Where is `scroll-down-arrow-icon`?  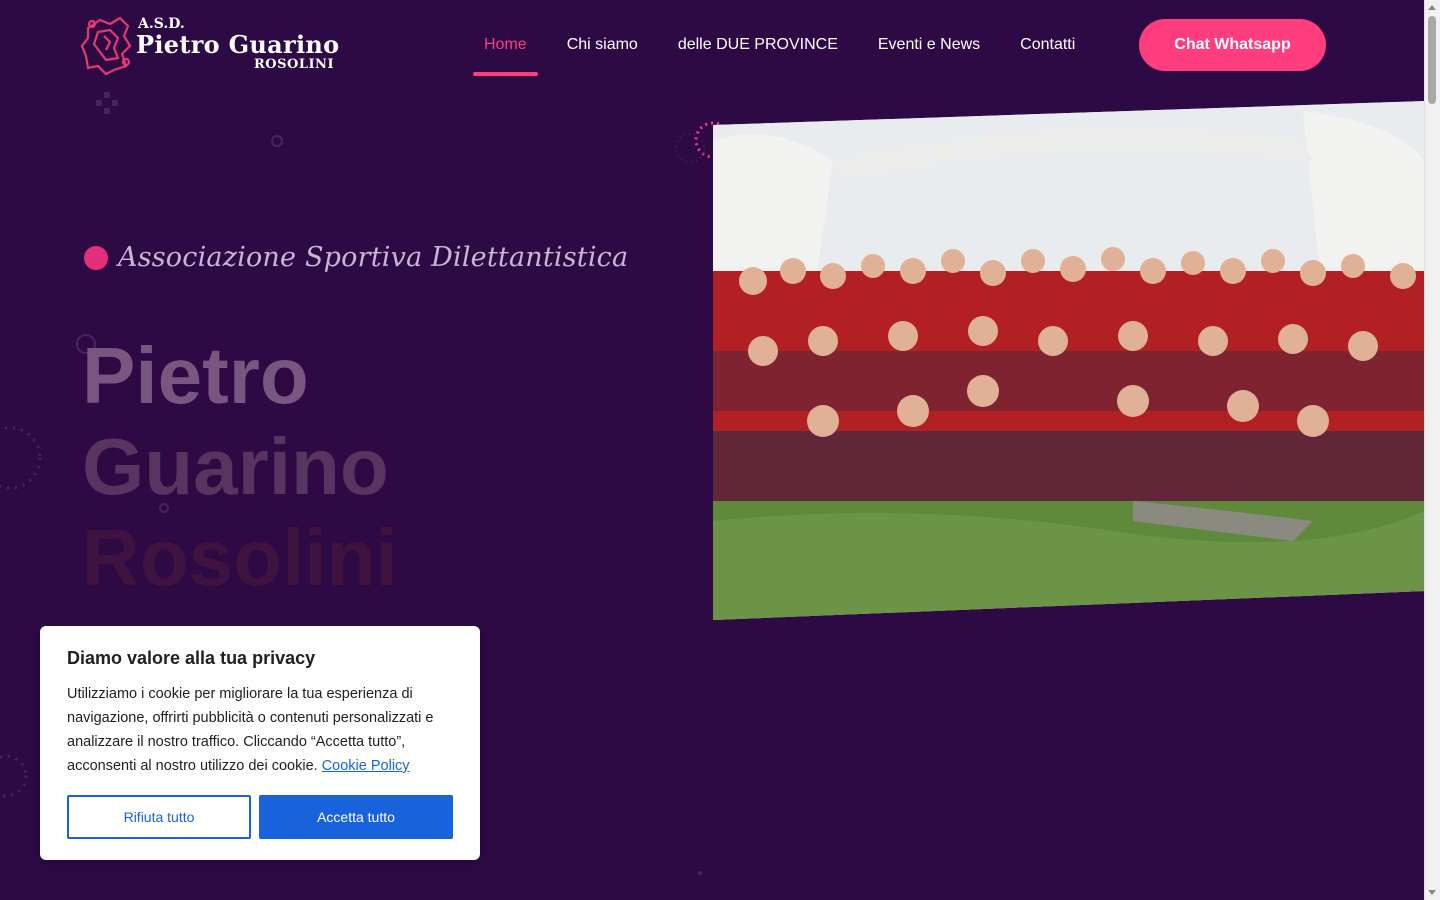
scroll-down-arrow-icon is located at coordinates (1432, 892).